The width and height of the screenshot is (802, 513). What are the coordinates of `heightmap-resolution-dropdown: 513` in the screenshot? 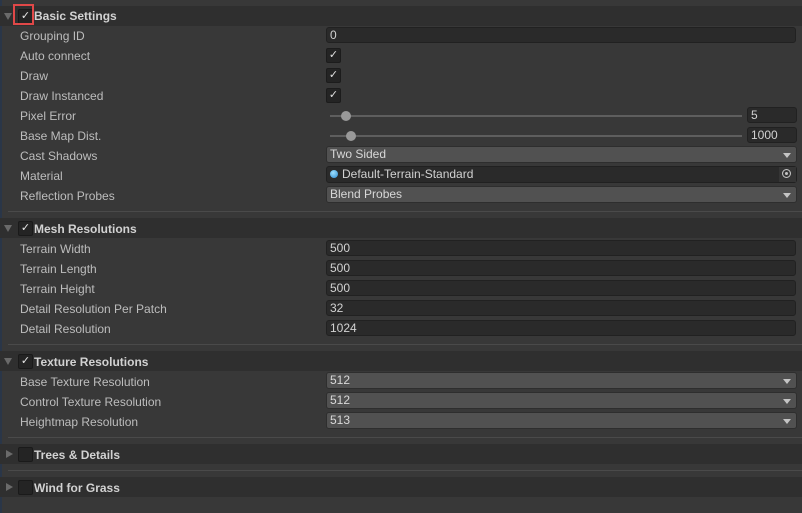 It's located at (561, 420).